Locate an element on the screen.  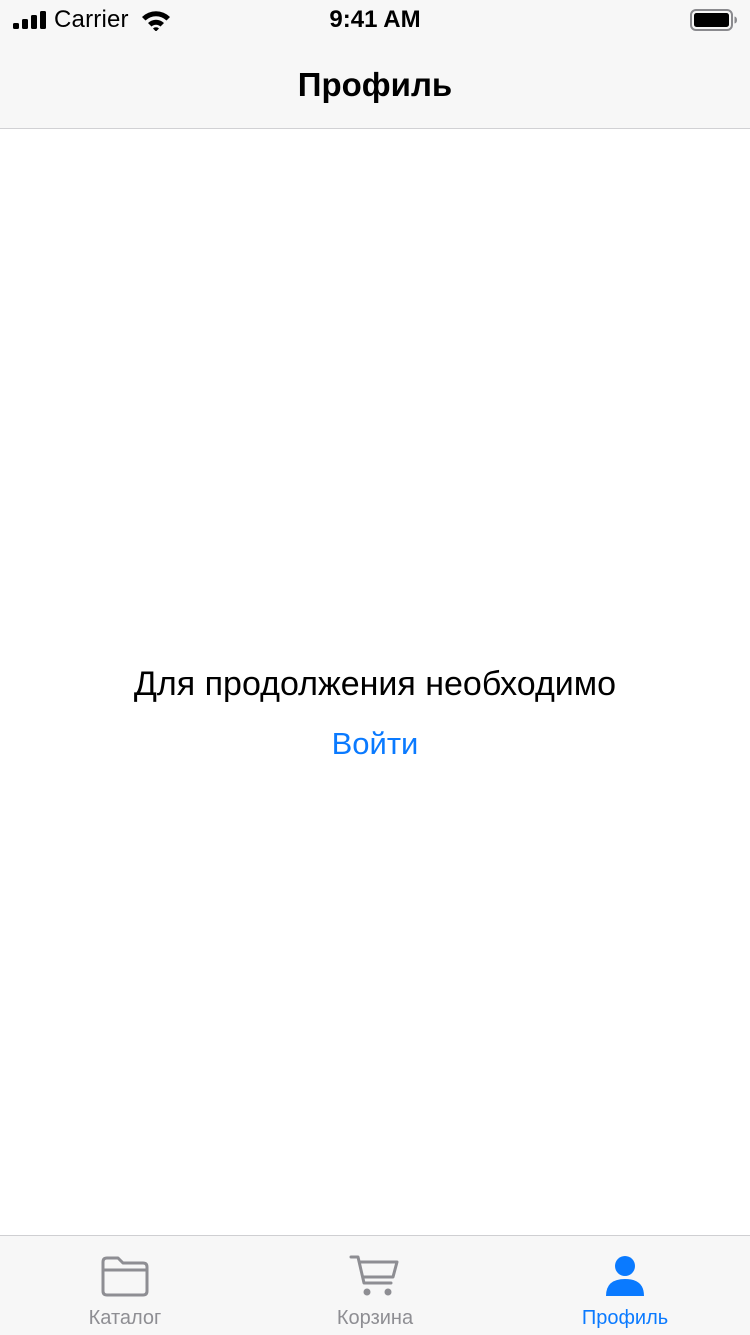
tab-catalog: Каталог is located at coordinates (125, 1285).